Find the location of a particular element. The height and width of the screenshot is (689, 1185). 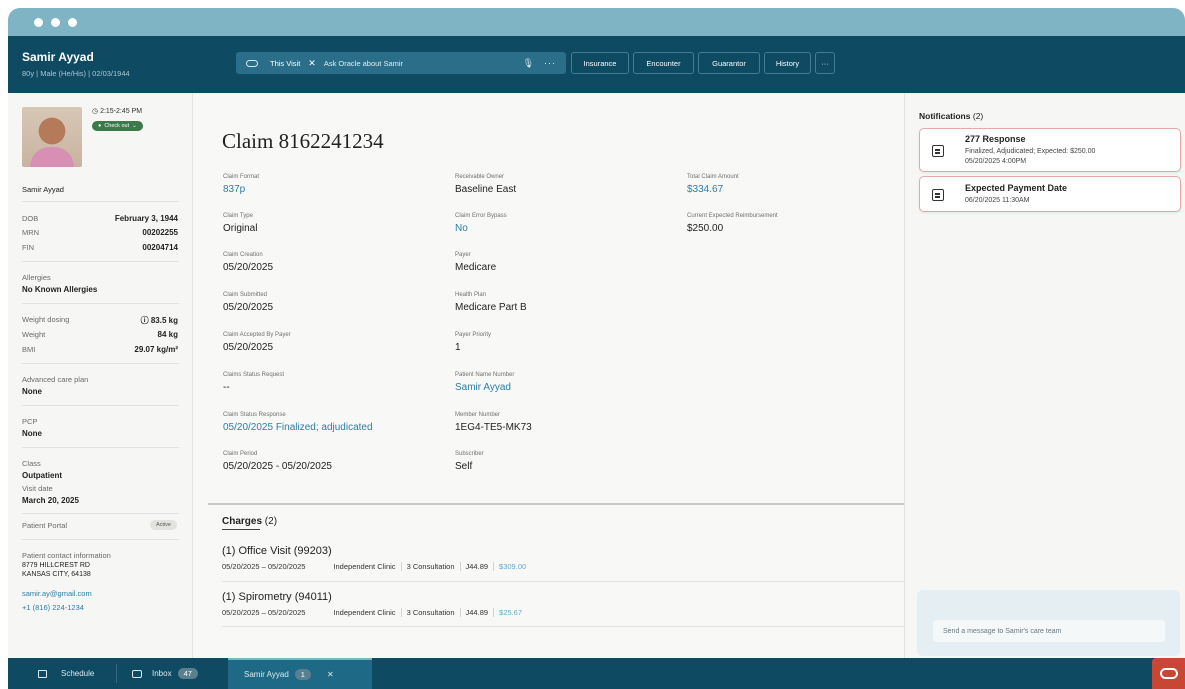

patient-tab-samir-ayyad: Samir Ayyad 1 ✕ is located at coordinates (300, 673).